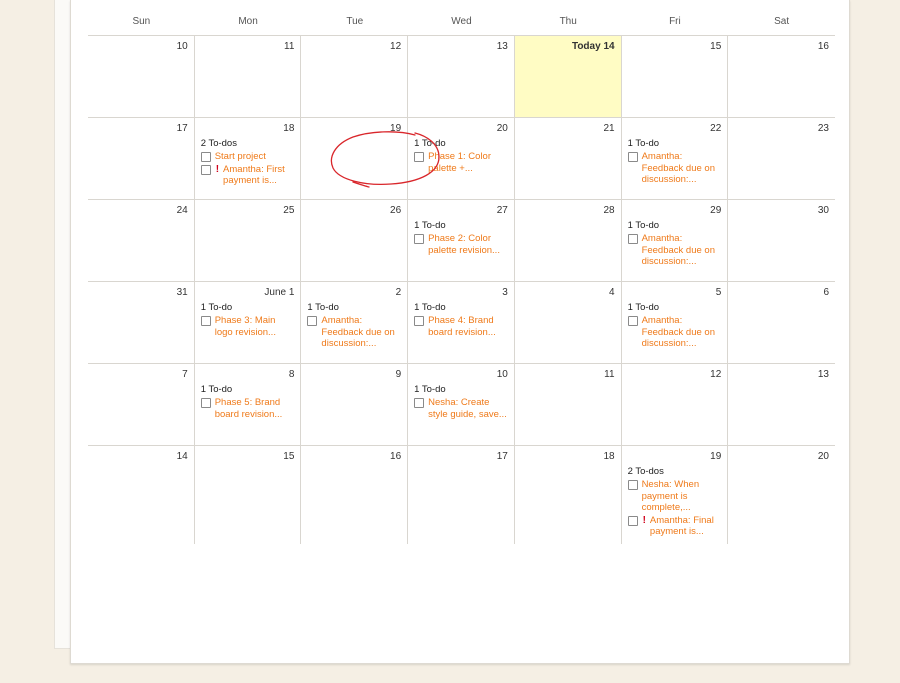 The height and width of the screenshot is (683, 900). Describe the element at coordinates (645, 471) in the screenshot. I see `todo-count: 2 To-dos` at that location.